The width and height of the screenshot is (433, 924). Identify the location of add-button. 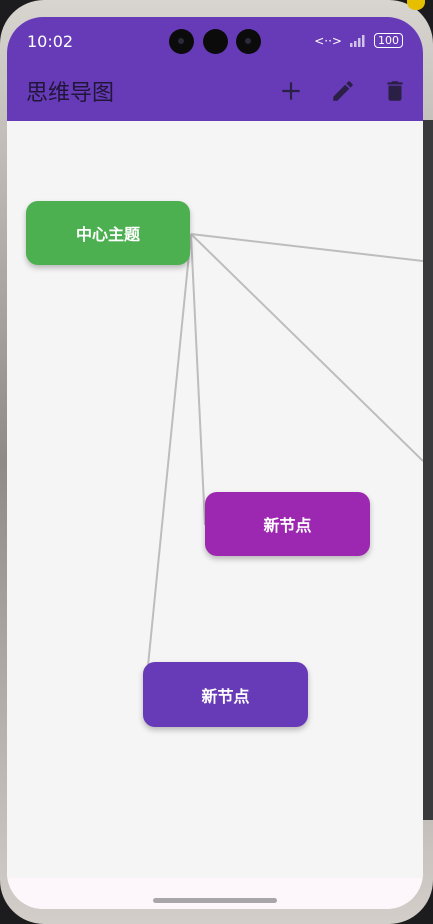
(291, 91).